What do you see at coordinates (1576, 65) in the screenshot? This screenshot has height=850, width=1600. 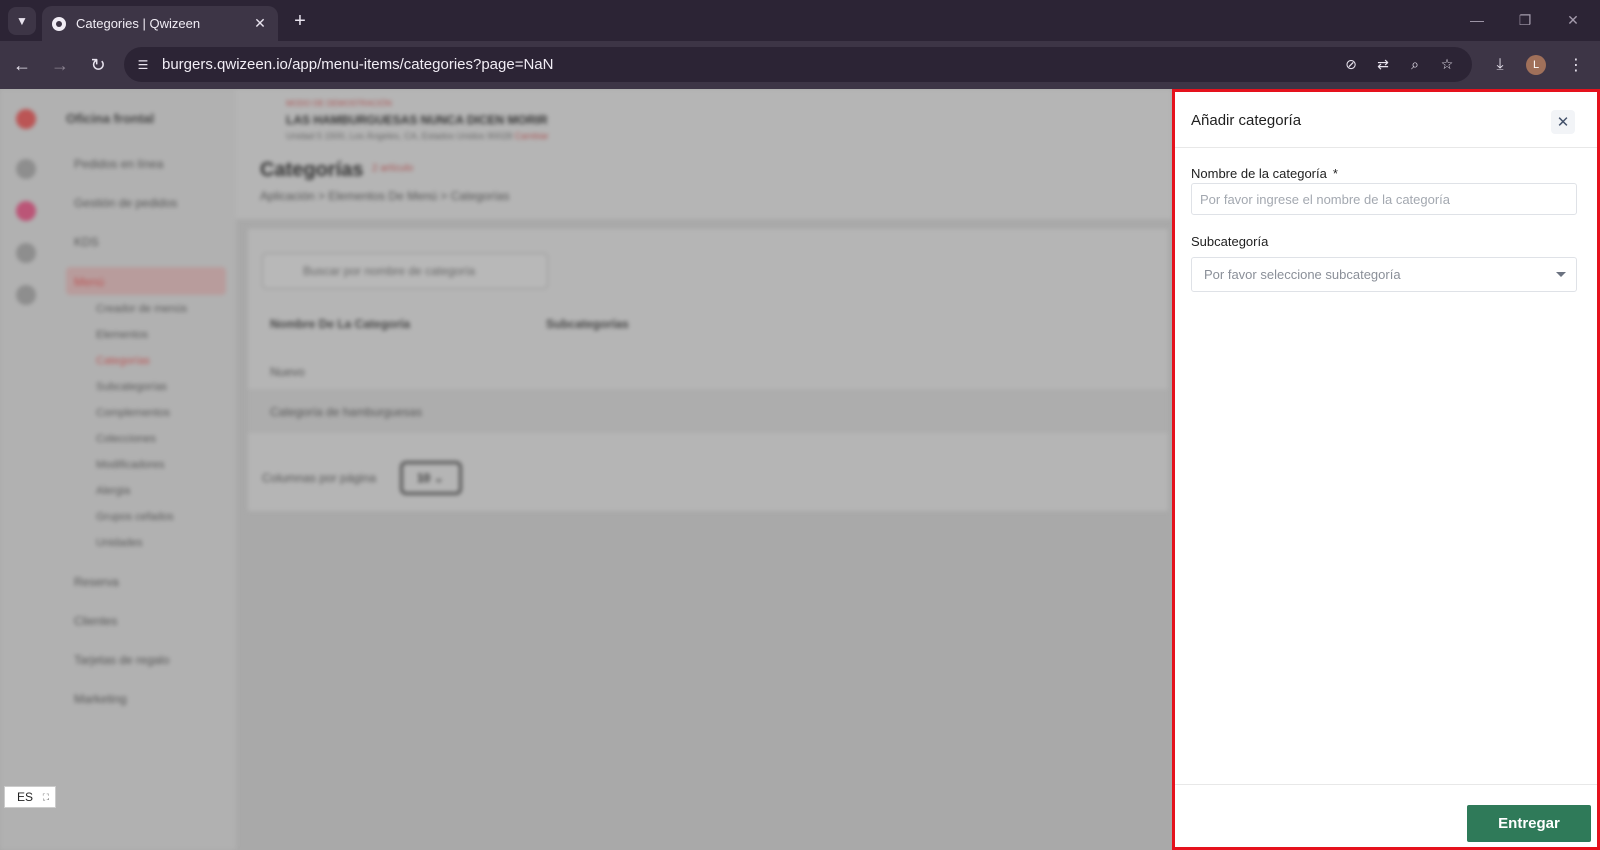 I see `browser-menu-icon: ⋮` at bounding box center [1576, 65].